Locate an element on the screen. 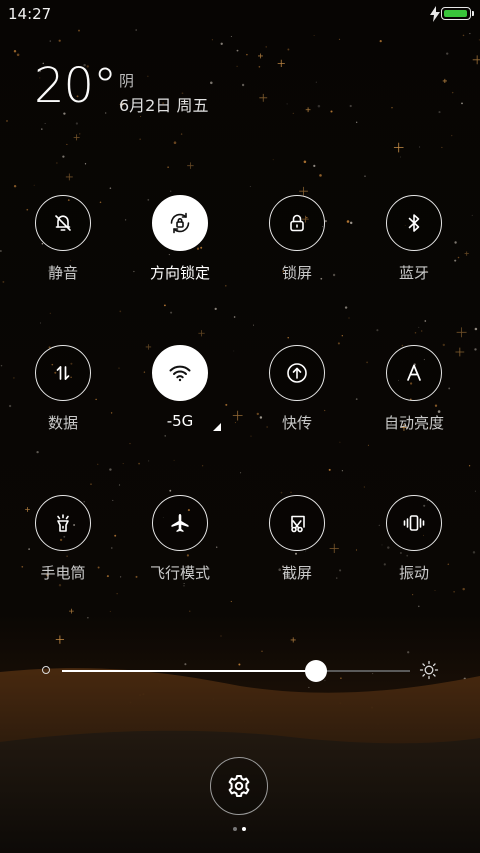  toggle-label: 蓝牙 is located at coordinates (413, 273).